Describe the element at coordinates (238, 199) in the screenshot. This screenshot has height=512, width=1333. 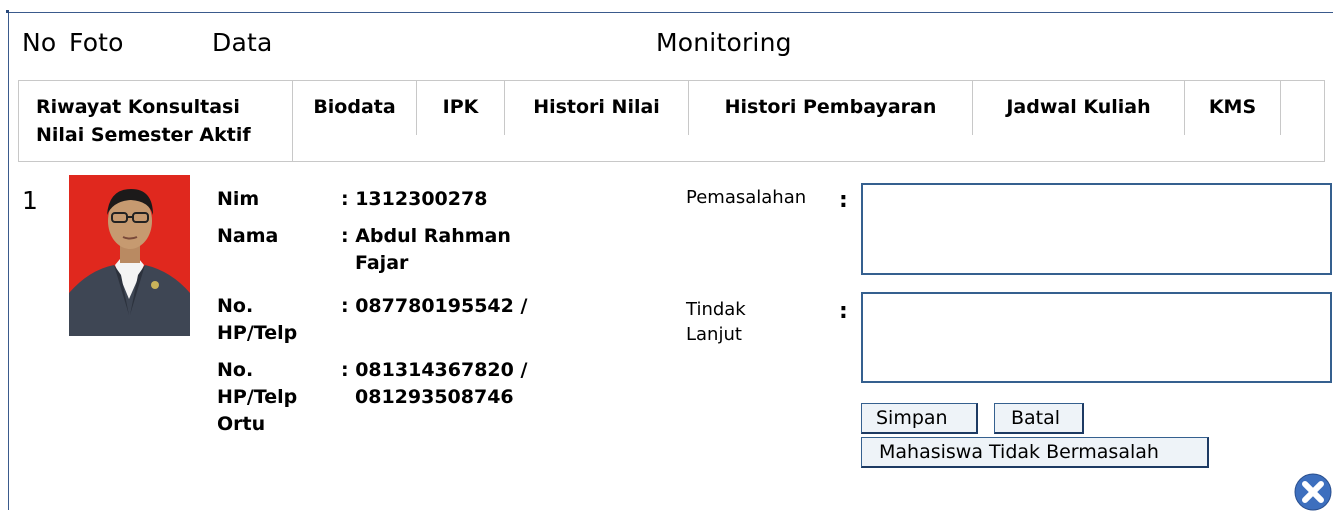
I see `nim-label: Nim` at that location.